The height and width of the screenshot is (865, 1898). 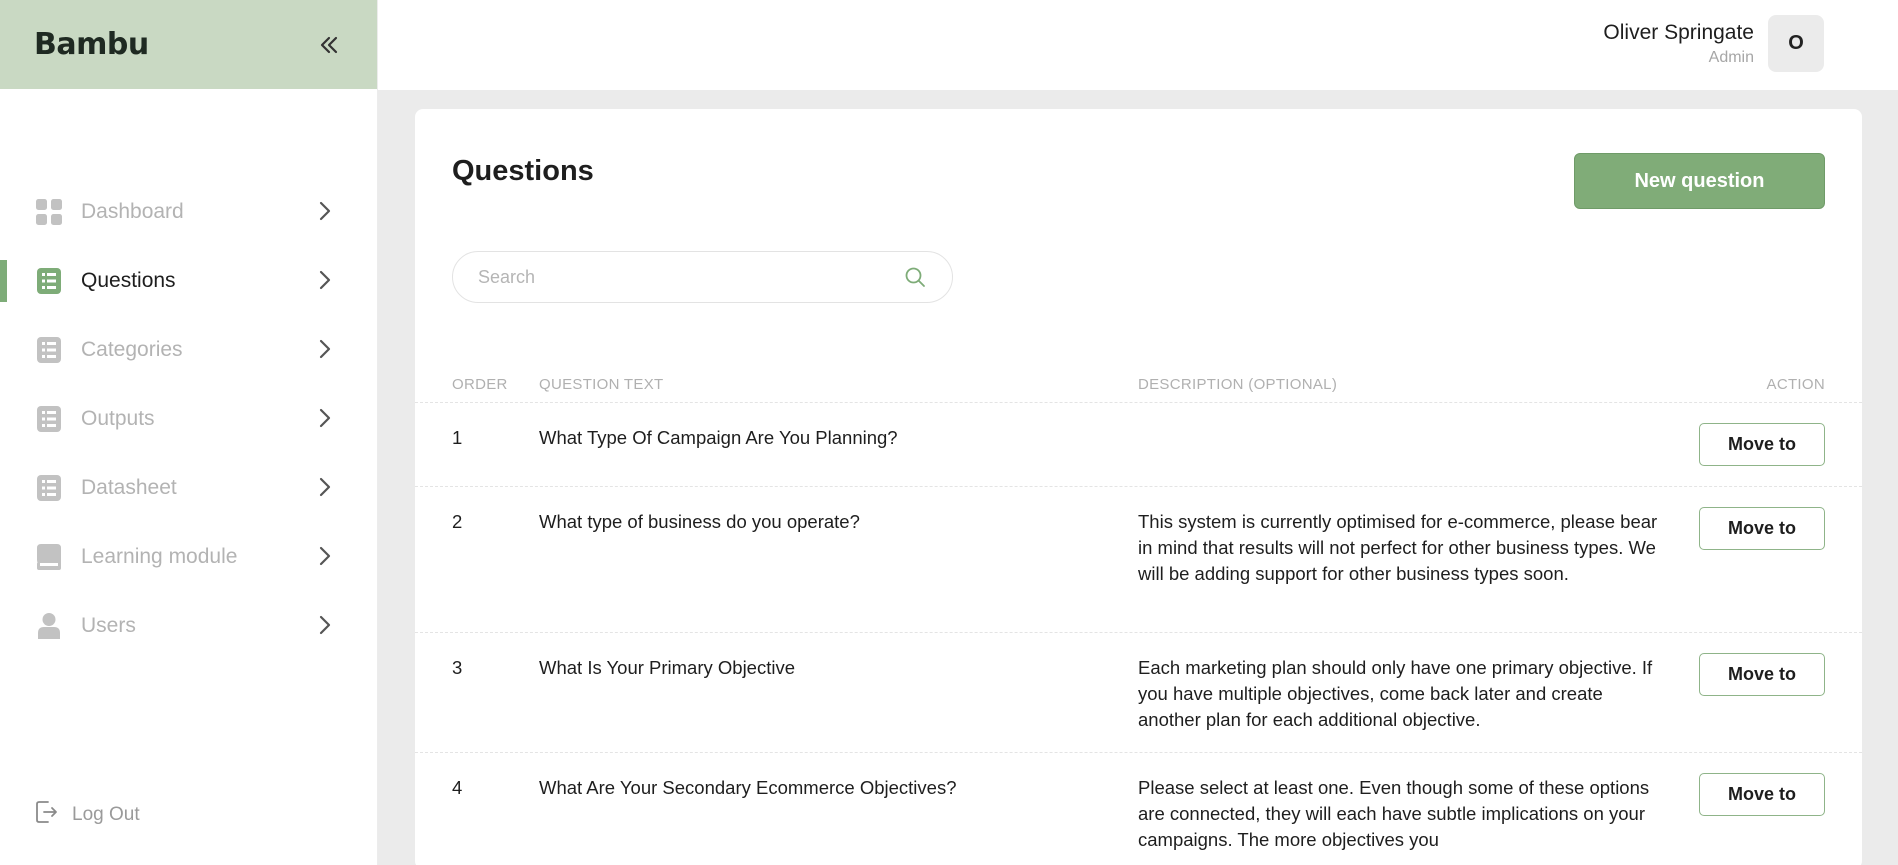 I want to click on question-text-cell: What type of business do you operate?, so click(x=699, y=521).